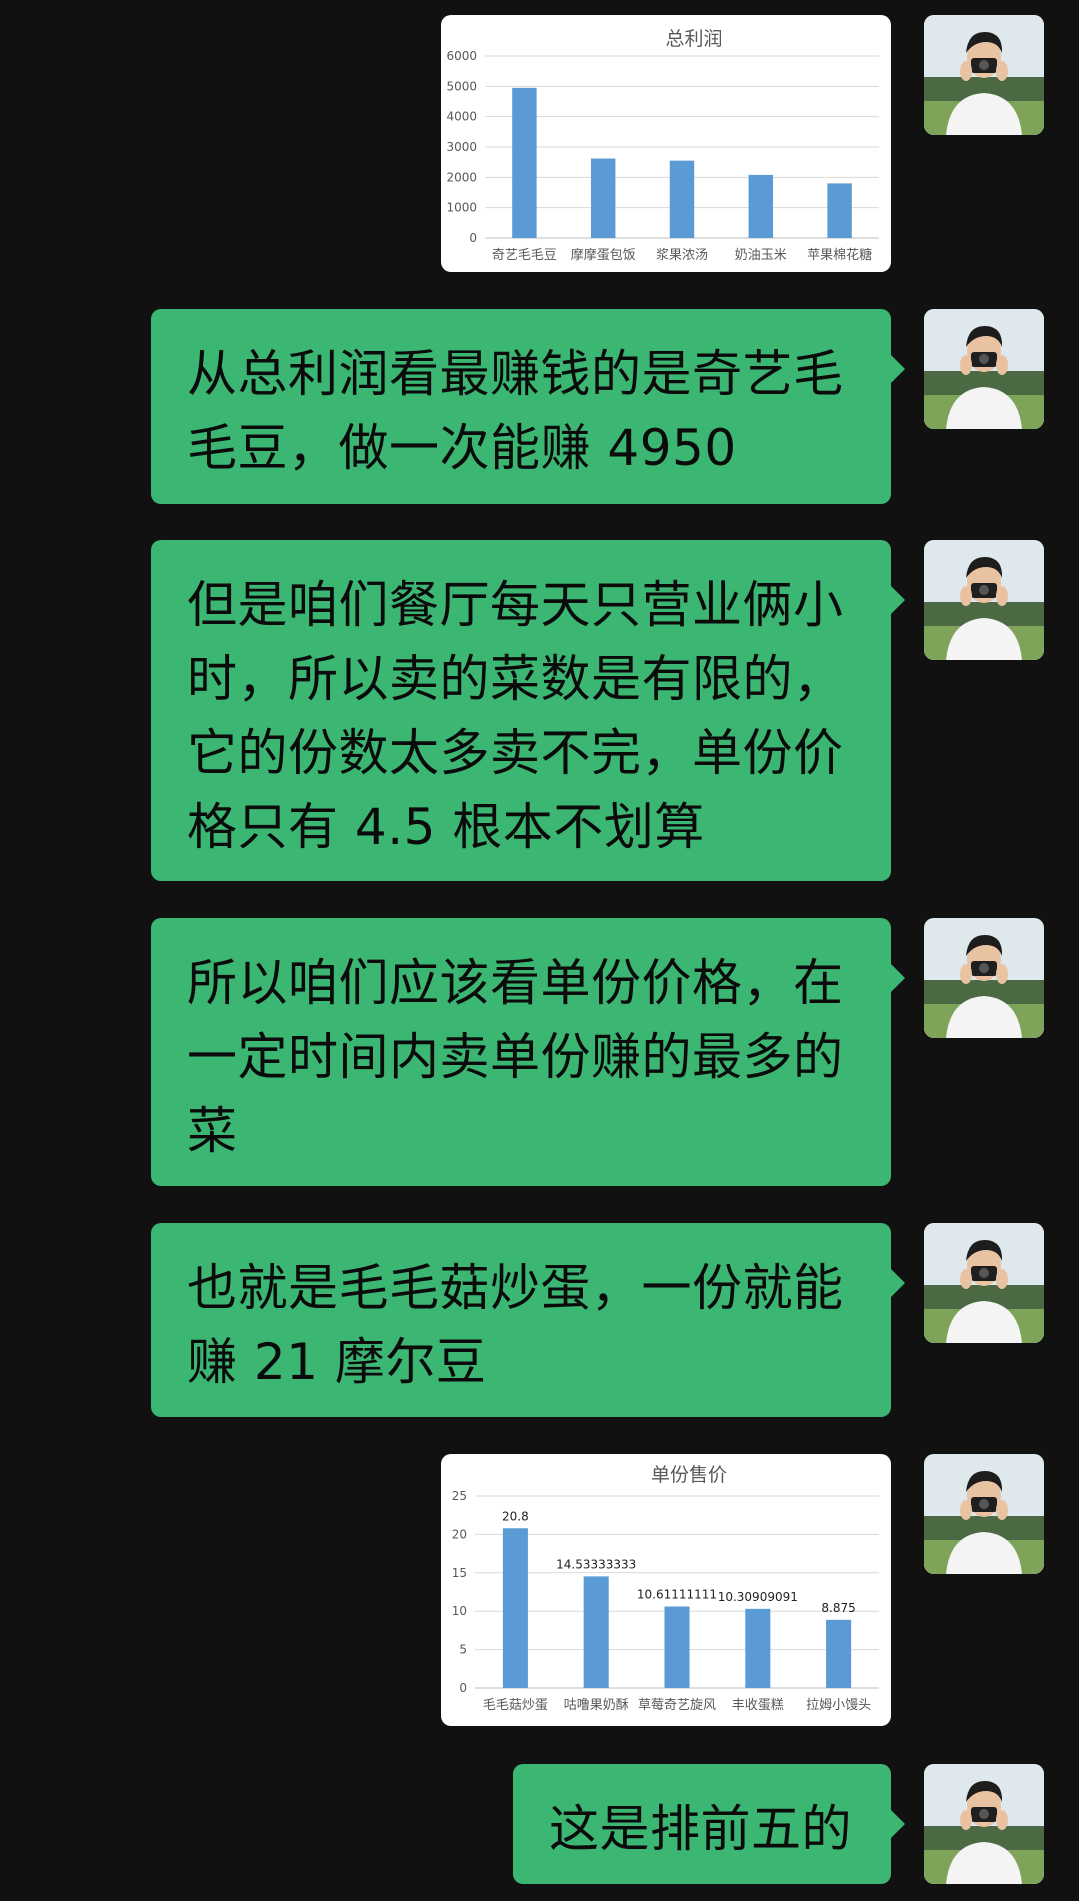 The width and height of the screenshot is (1079, 1901). What do you see at coordinates (689, 1475) in the screenshot?
I see `chart-title: 单份售价` at bounding box center [689, 1475].